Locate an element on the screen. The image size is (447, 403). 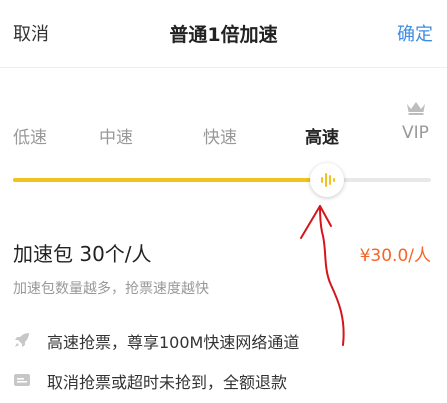
package-description: 加速包数量越多，抢票速度越快 is located at coordinates (111, 289).